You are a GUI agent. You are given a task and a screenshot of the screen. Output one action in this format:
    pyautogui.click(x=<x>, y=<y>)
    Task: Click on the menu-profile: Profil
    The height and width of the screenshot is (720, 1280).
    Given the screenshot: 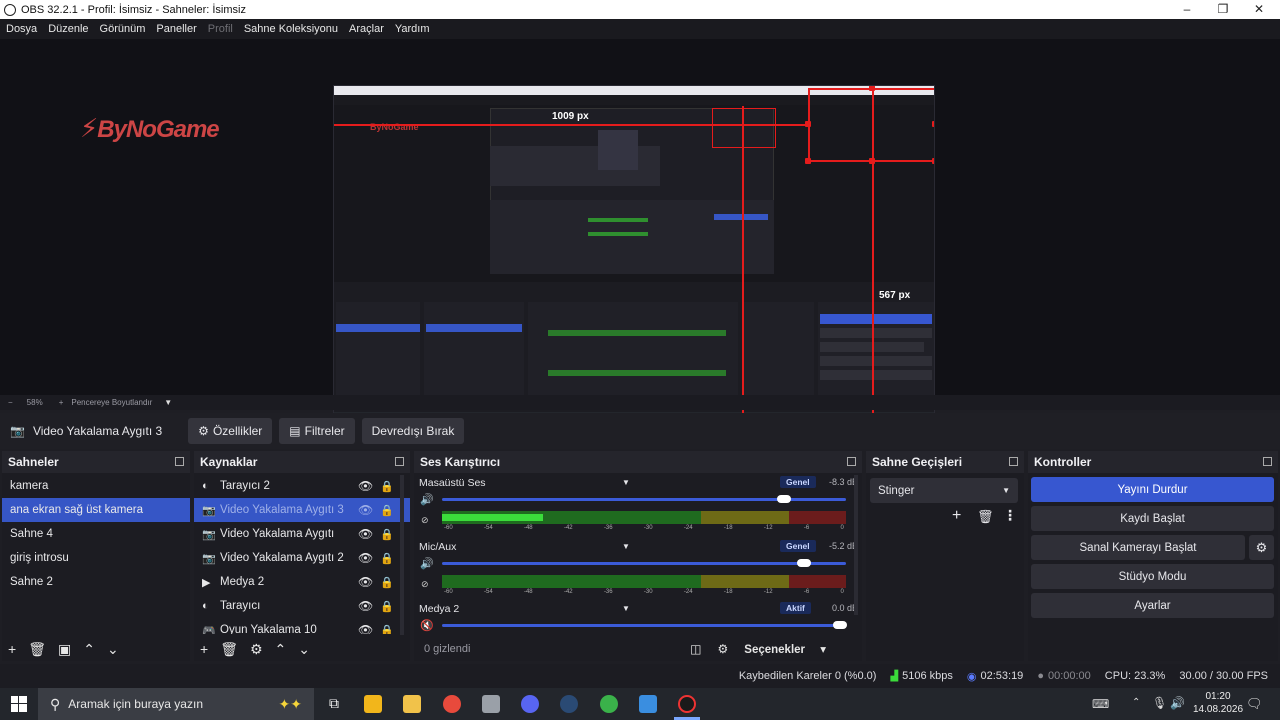 What is the action you would take?
    pyautogui.click(x=220, y=29)
    